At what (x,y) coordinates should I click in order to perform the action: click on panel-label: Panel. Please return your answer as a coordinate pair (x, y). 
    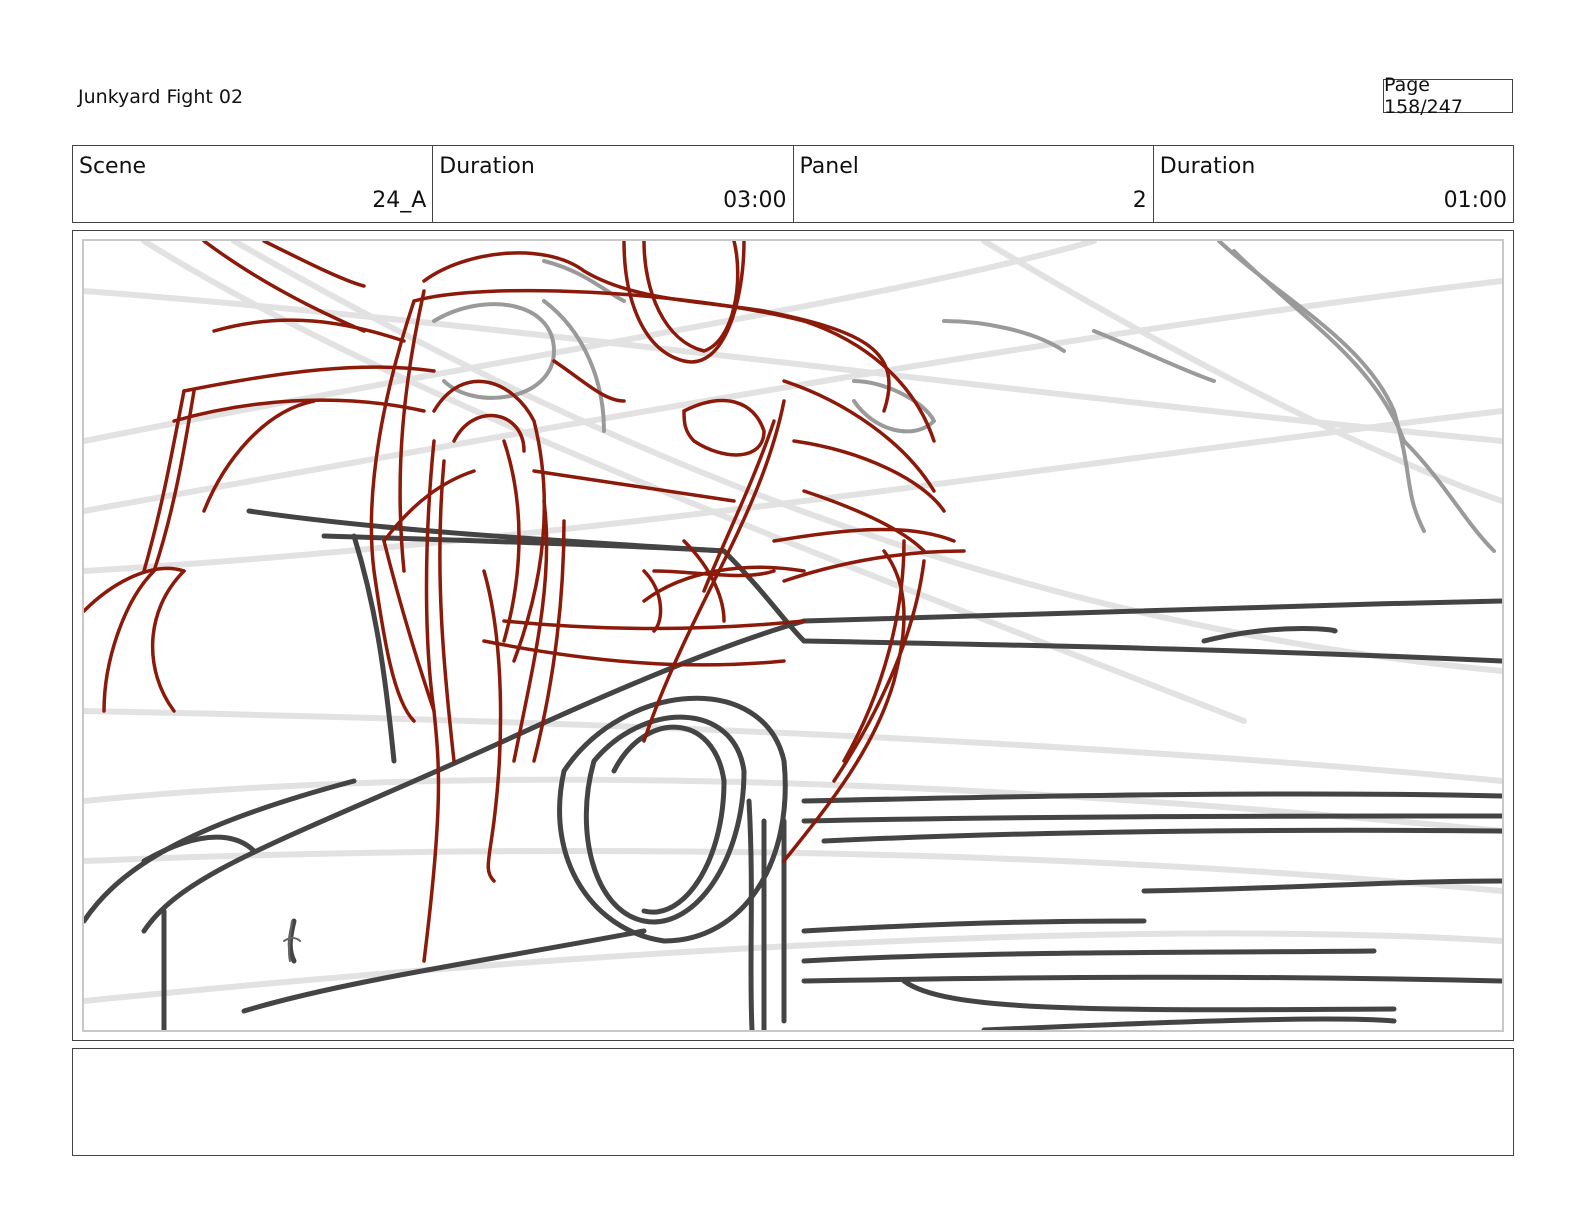
    Looking at the image, I should click on (829, 166).